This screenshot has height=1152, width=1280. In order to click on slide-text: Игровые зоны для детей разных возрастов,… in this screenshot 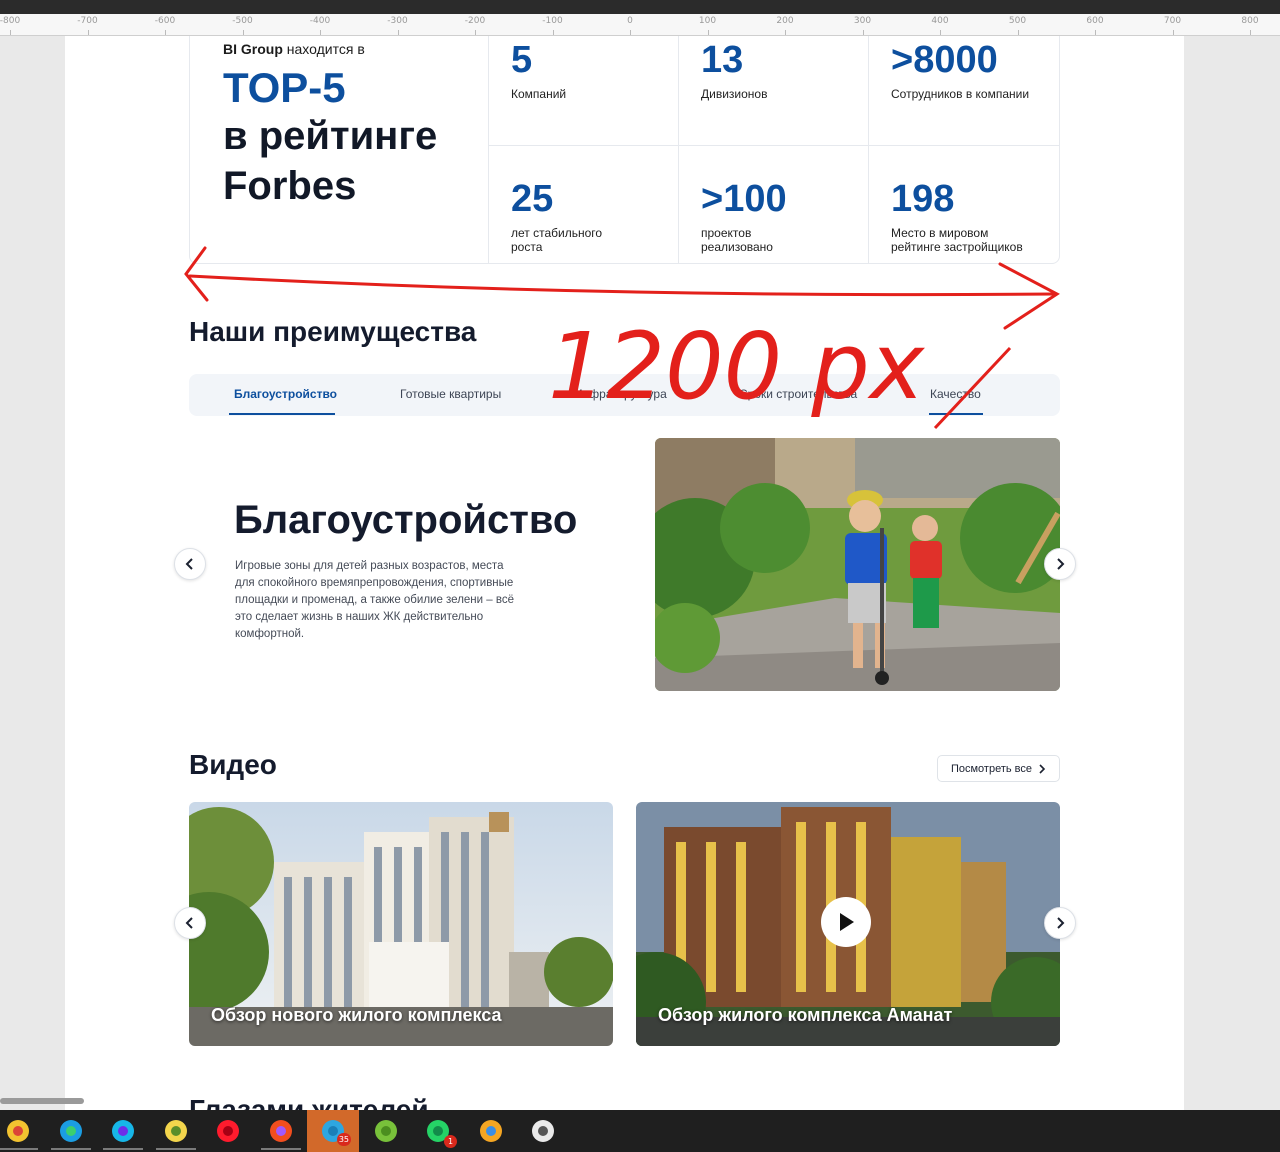, I will do `click(374, 600)`.